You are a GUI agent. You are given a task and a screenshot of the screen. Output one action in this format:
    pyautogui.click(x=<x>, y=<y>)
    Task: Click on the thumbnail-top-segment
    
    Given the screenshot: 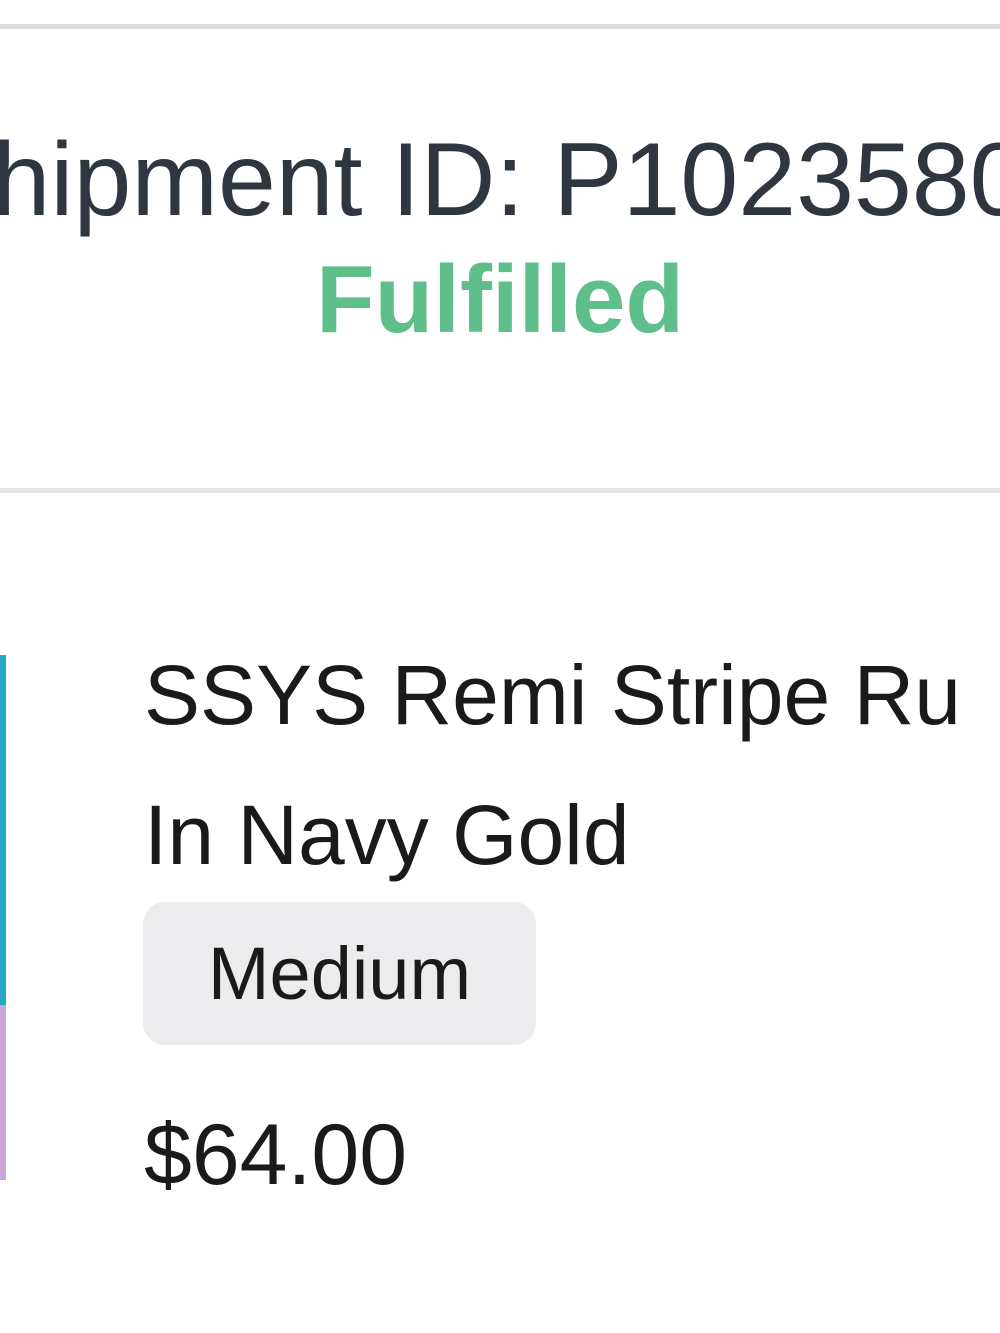 What is the action you would take?
    pyautogui.click(x=3, y=830)
    